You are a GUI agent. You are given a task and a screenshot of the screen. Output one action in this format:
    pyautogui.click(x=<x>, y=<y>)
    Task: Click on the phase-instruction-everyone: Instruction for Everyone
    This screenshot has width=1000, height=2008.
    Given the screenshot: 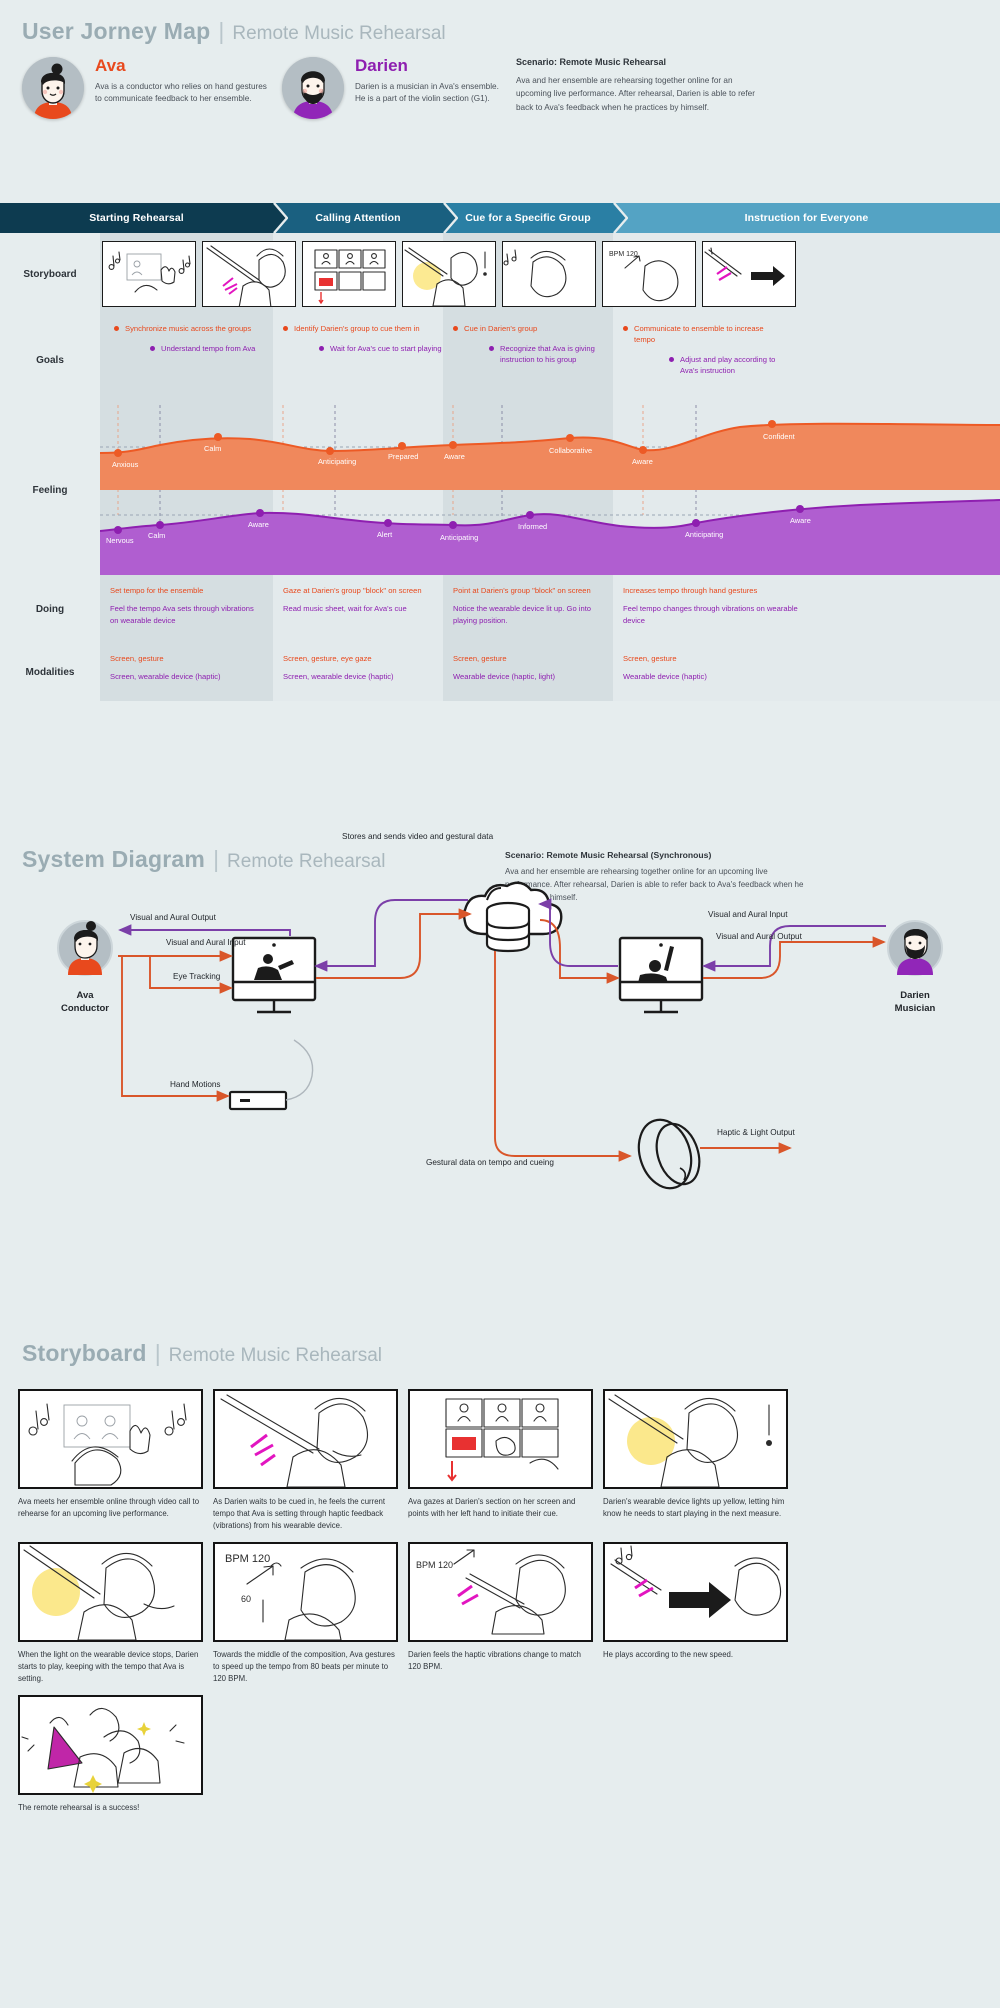 What is the action you would take?
    pyautogui.click(x=806, y=218)
    